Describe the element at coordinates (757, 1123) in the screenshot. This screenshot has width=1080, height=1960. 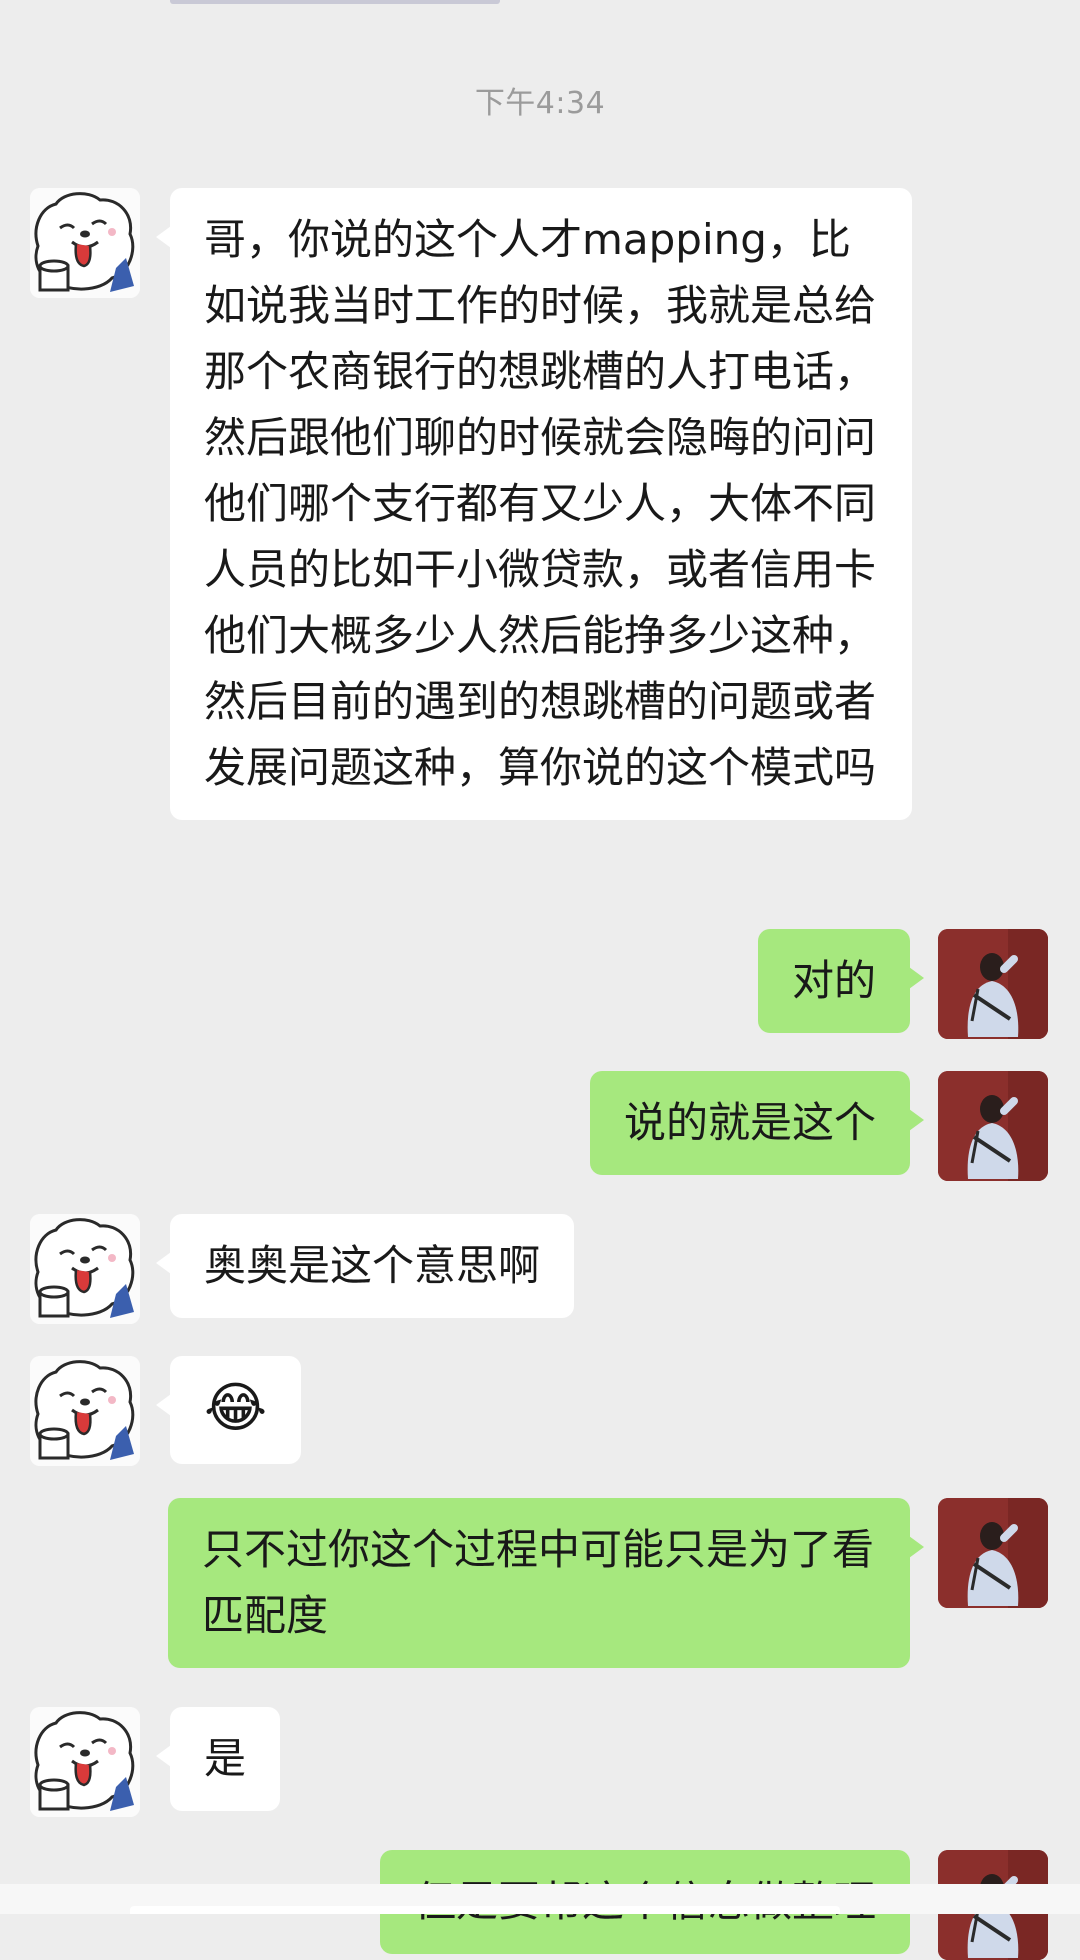
I see `message-bubble: 说的就是这个` at that location.